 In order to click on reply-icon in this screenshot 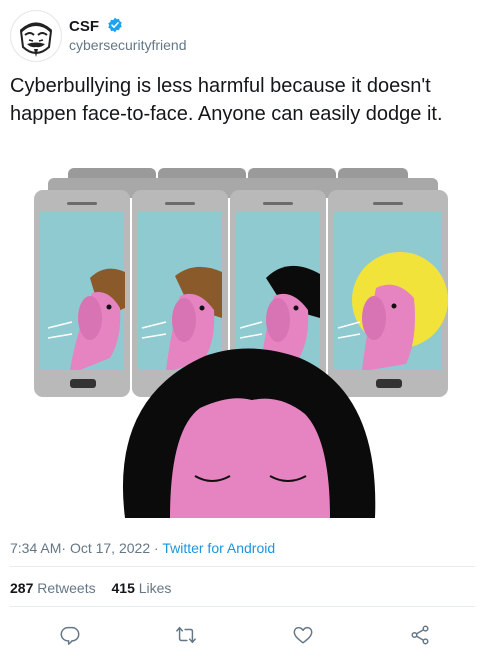, I will do `click(70, 635)`.